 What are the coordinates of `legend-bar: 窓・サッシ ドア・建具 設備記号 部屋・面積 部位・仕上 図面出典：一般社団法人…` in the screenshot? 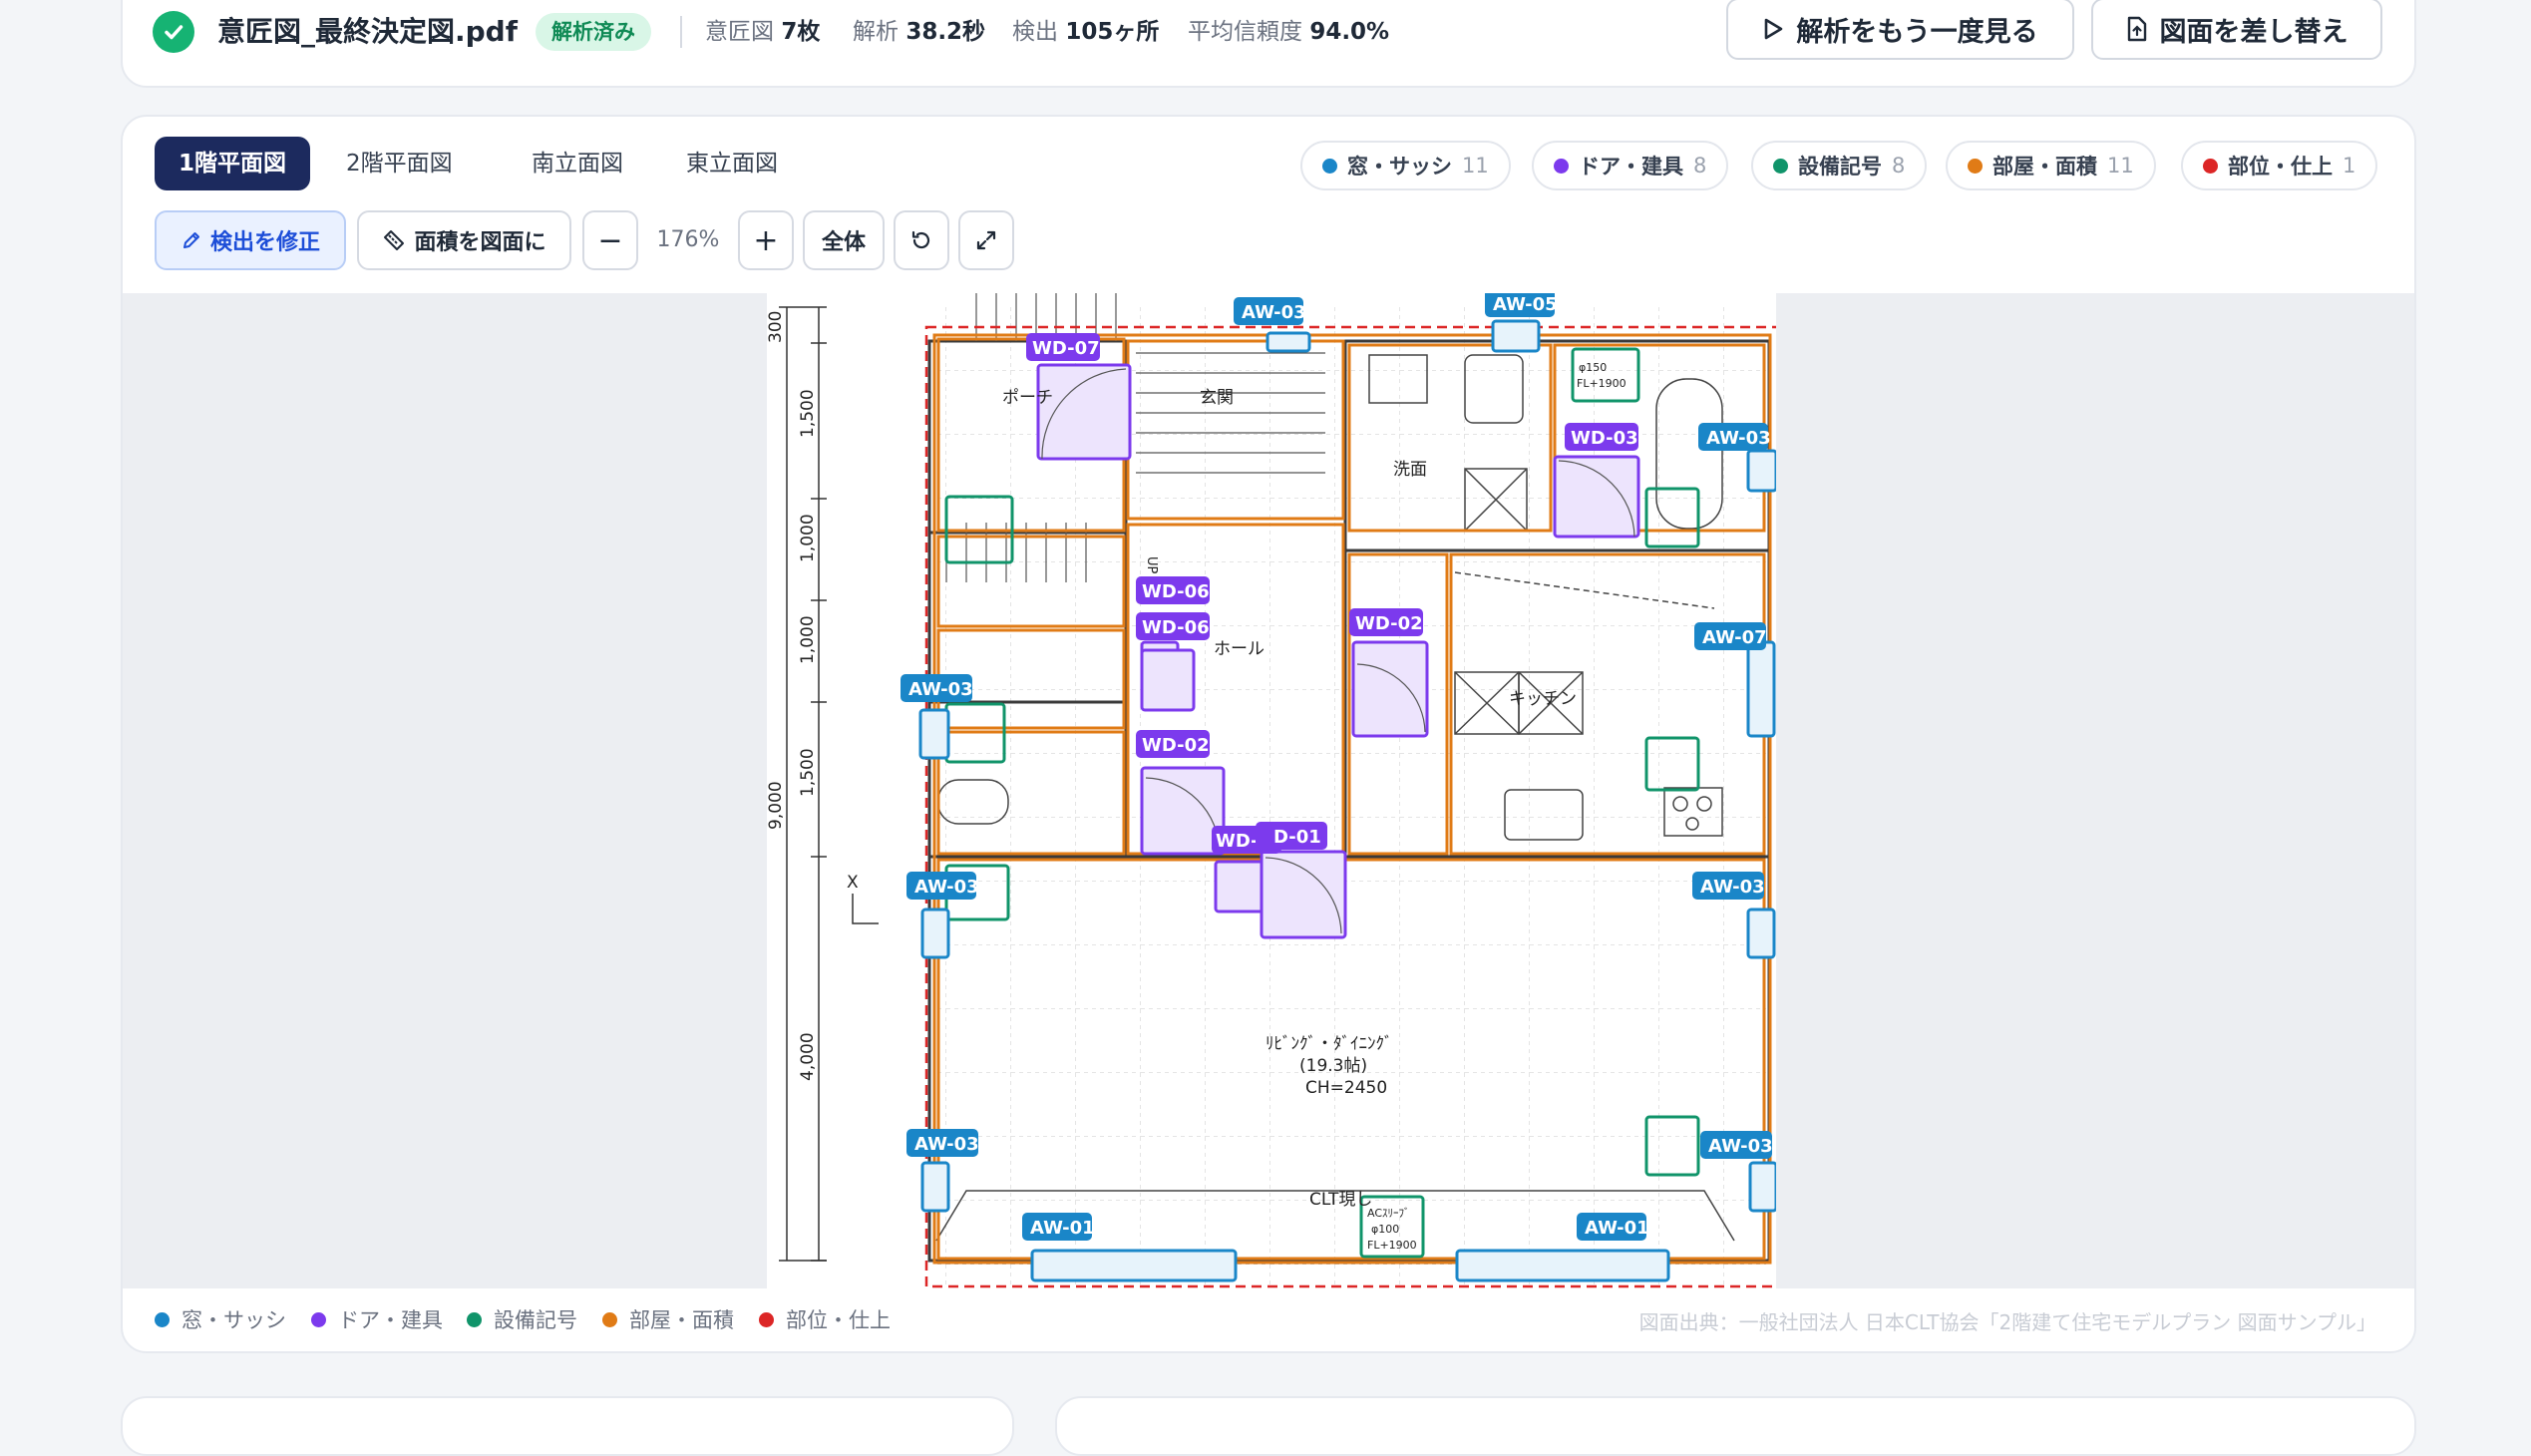 It's located at (1268, 1319).